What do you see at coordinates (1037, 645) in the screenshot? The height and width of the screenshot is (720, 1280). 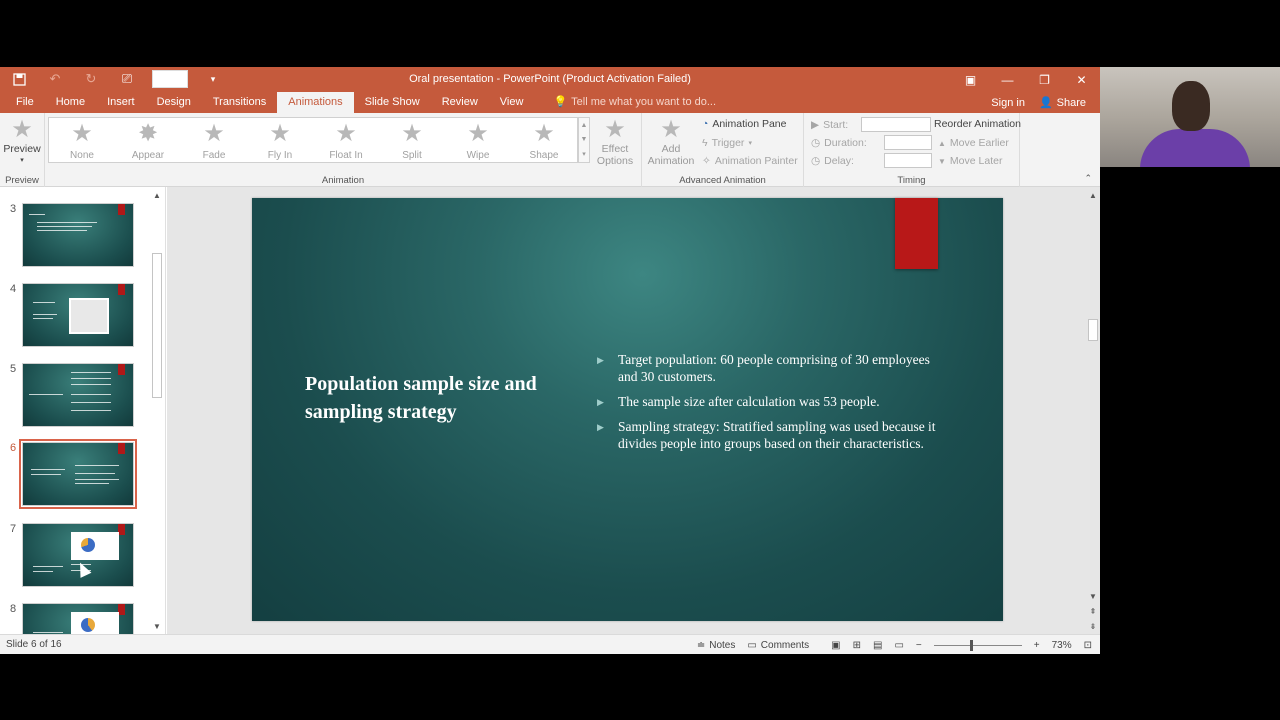 I see `zoom-in-icon: +` at bounding box center [1037, 645].